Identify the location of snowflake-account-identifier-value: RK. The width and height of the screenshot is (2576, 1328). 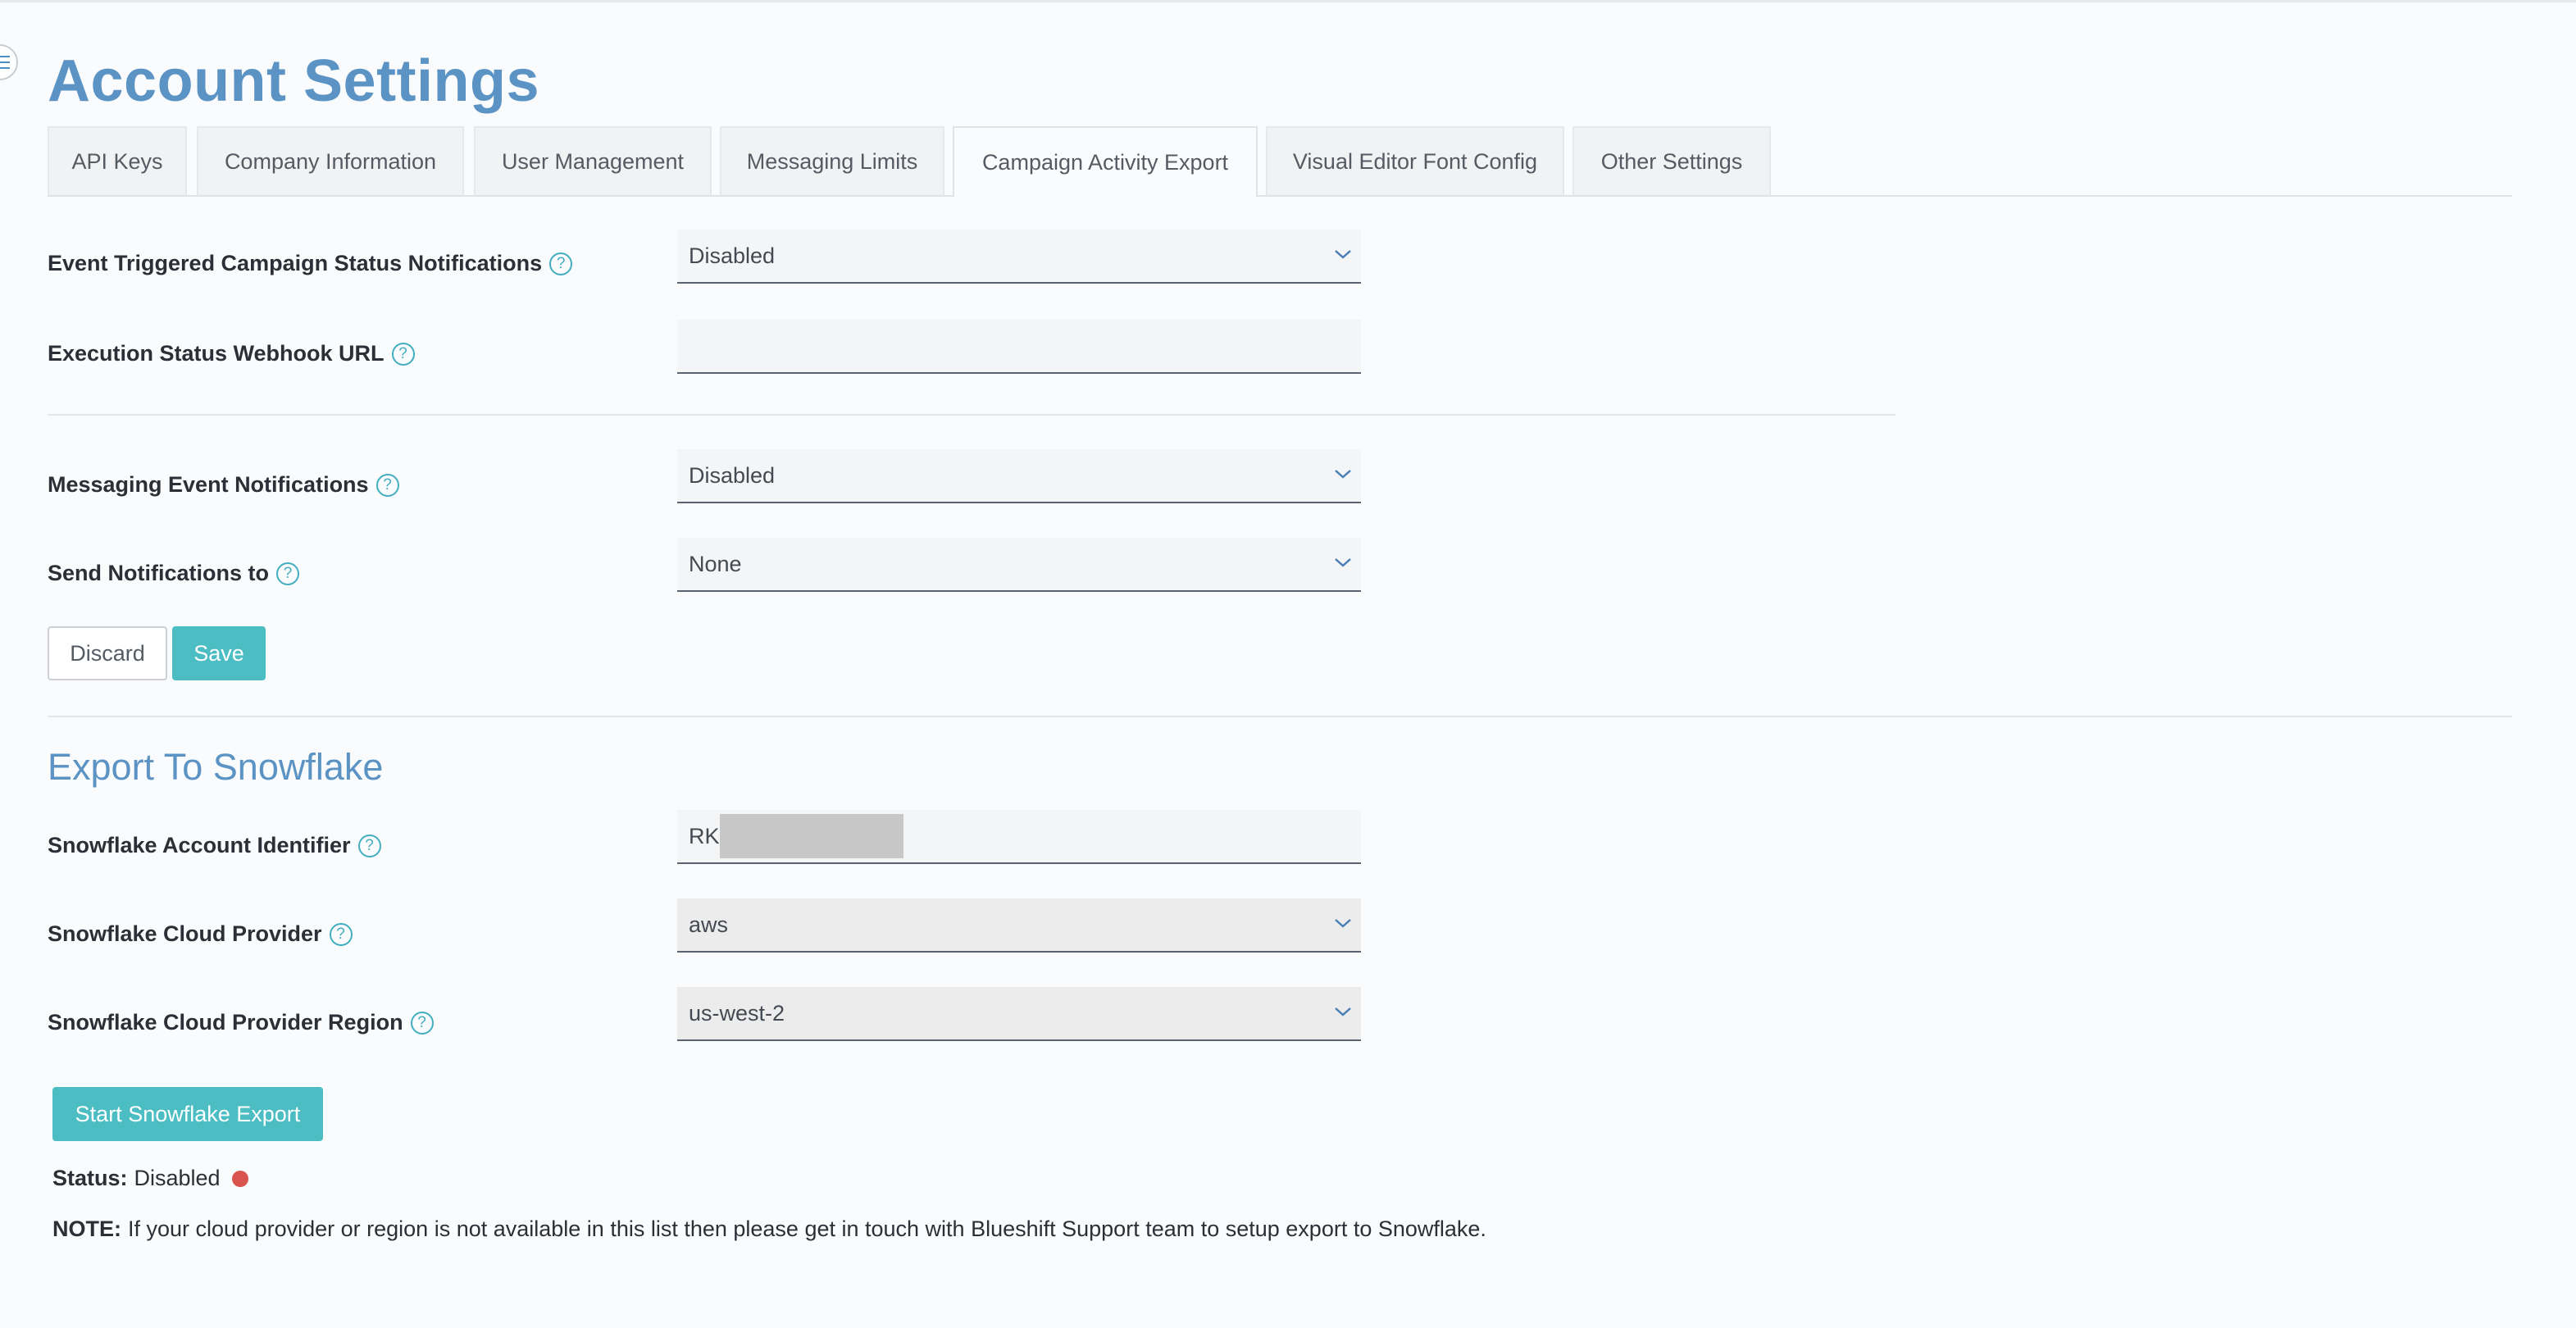
(704, 835).